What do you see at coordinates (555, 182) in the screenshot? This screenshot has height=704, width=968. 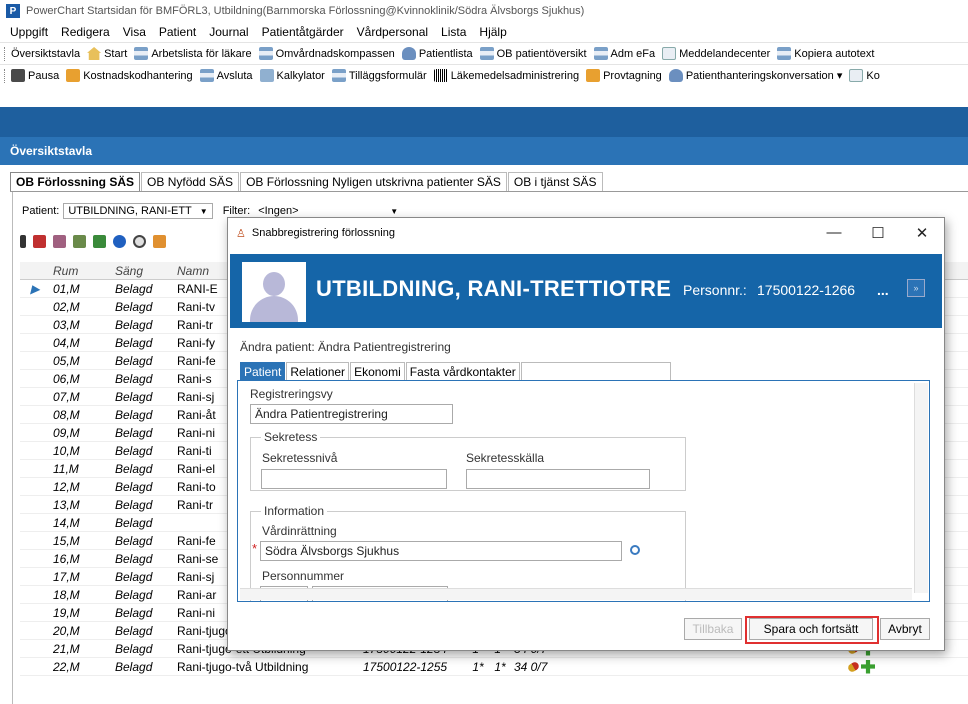 I see `tab-3: OB i tjänst SÄS` at bounding box center [555, 182].